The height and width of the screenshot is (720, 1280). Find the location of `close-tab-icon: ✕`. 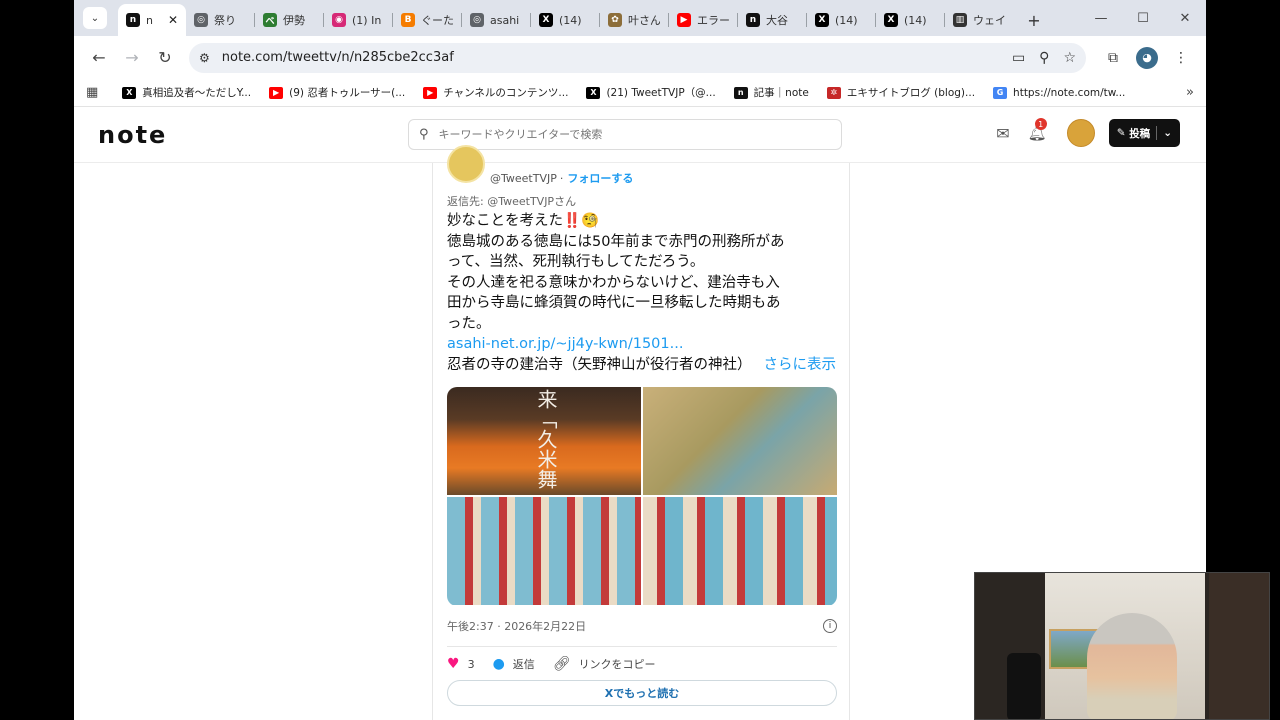

close-tab-icon: ✕ is located at coordinates (173, 20).